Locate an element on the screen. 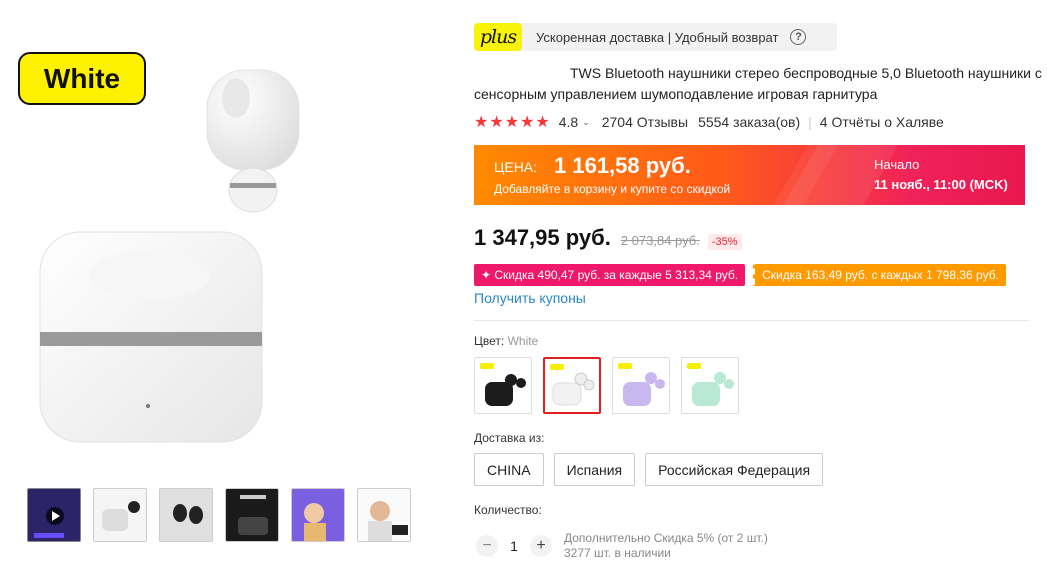 The width and height of the screenshot is (1047, 573). discount-badge: -35% is located at coordinates (724, 242).